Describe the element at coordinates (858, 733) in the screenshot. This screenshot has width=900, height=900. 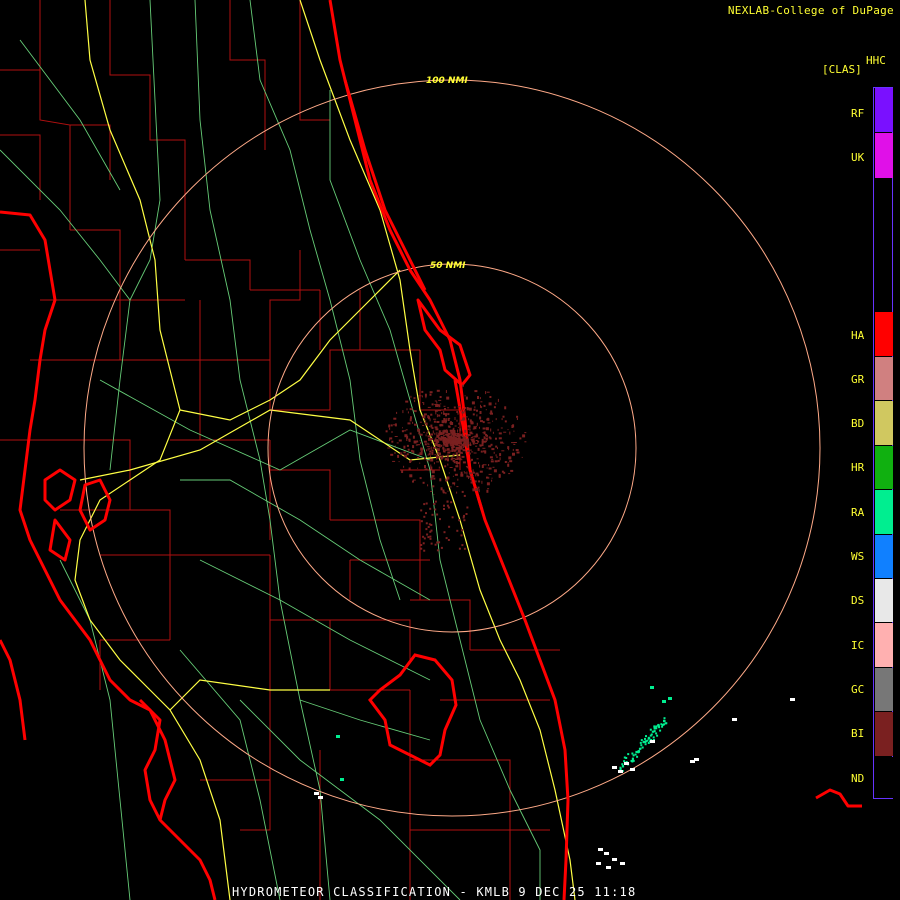
I see `legend-label-bi: BI` at that location.